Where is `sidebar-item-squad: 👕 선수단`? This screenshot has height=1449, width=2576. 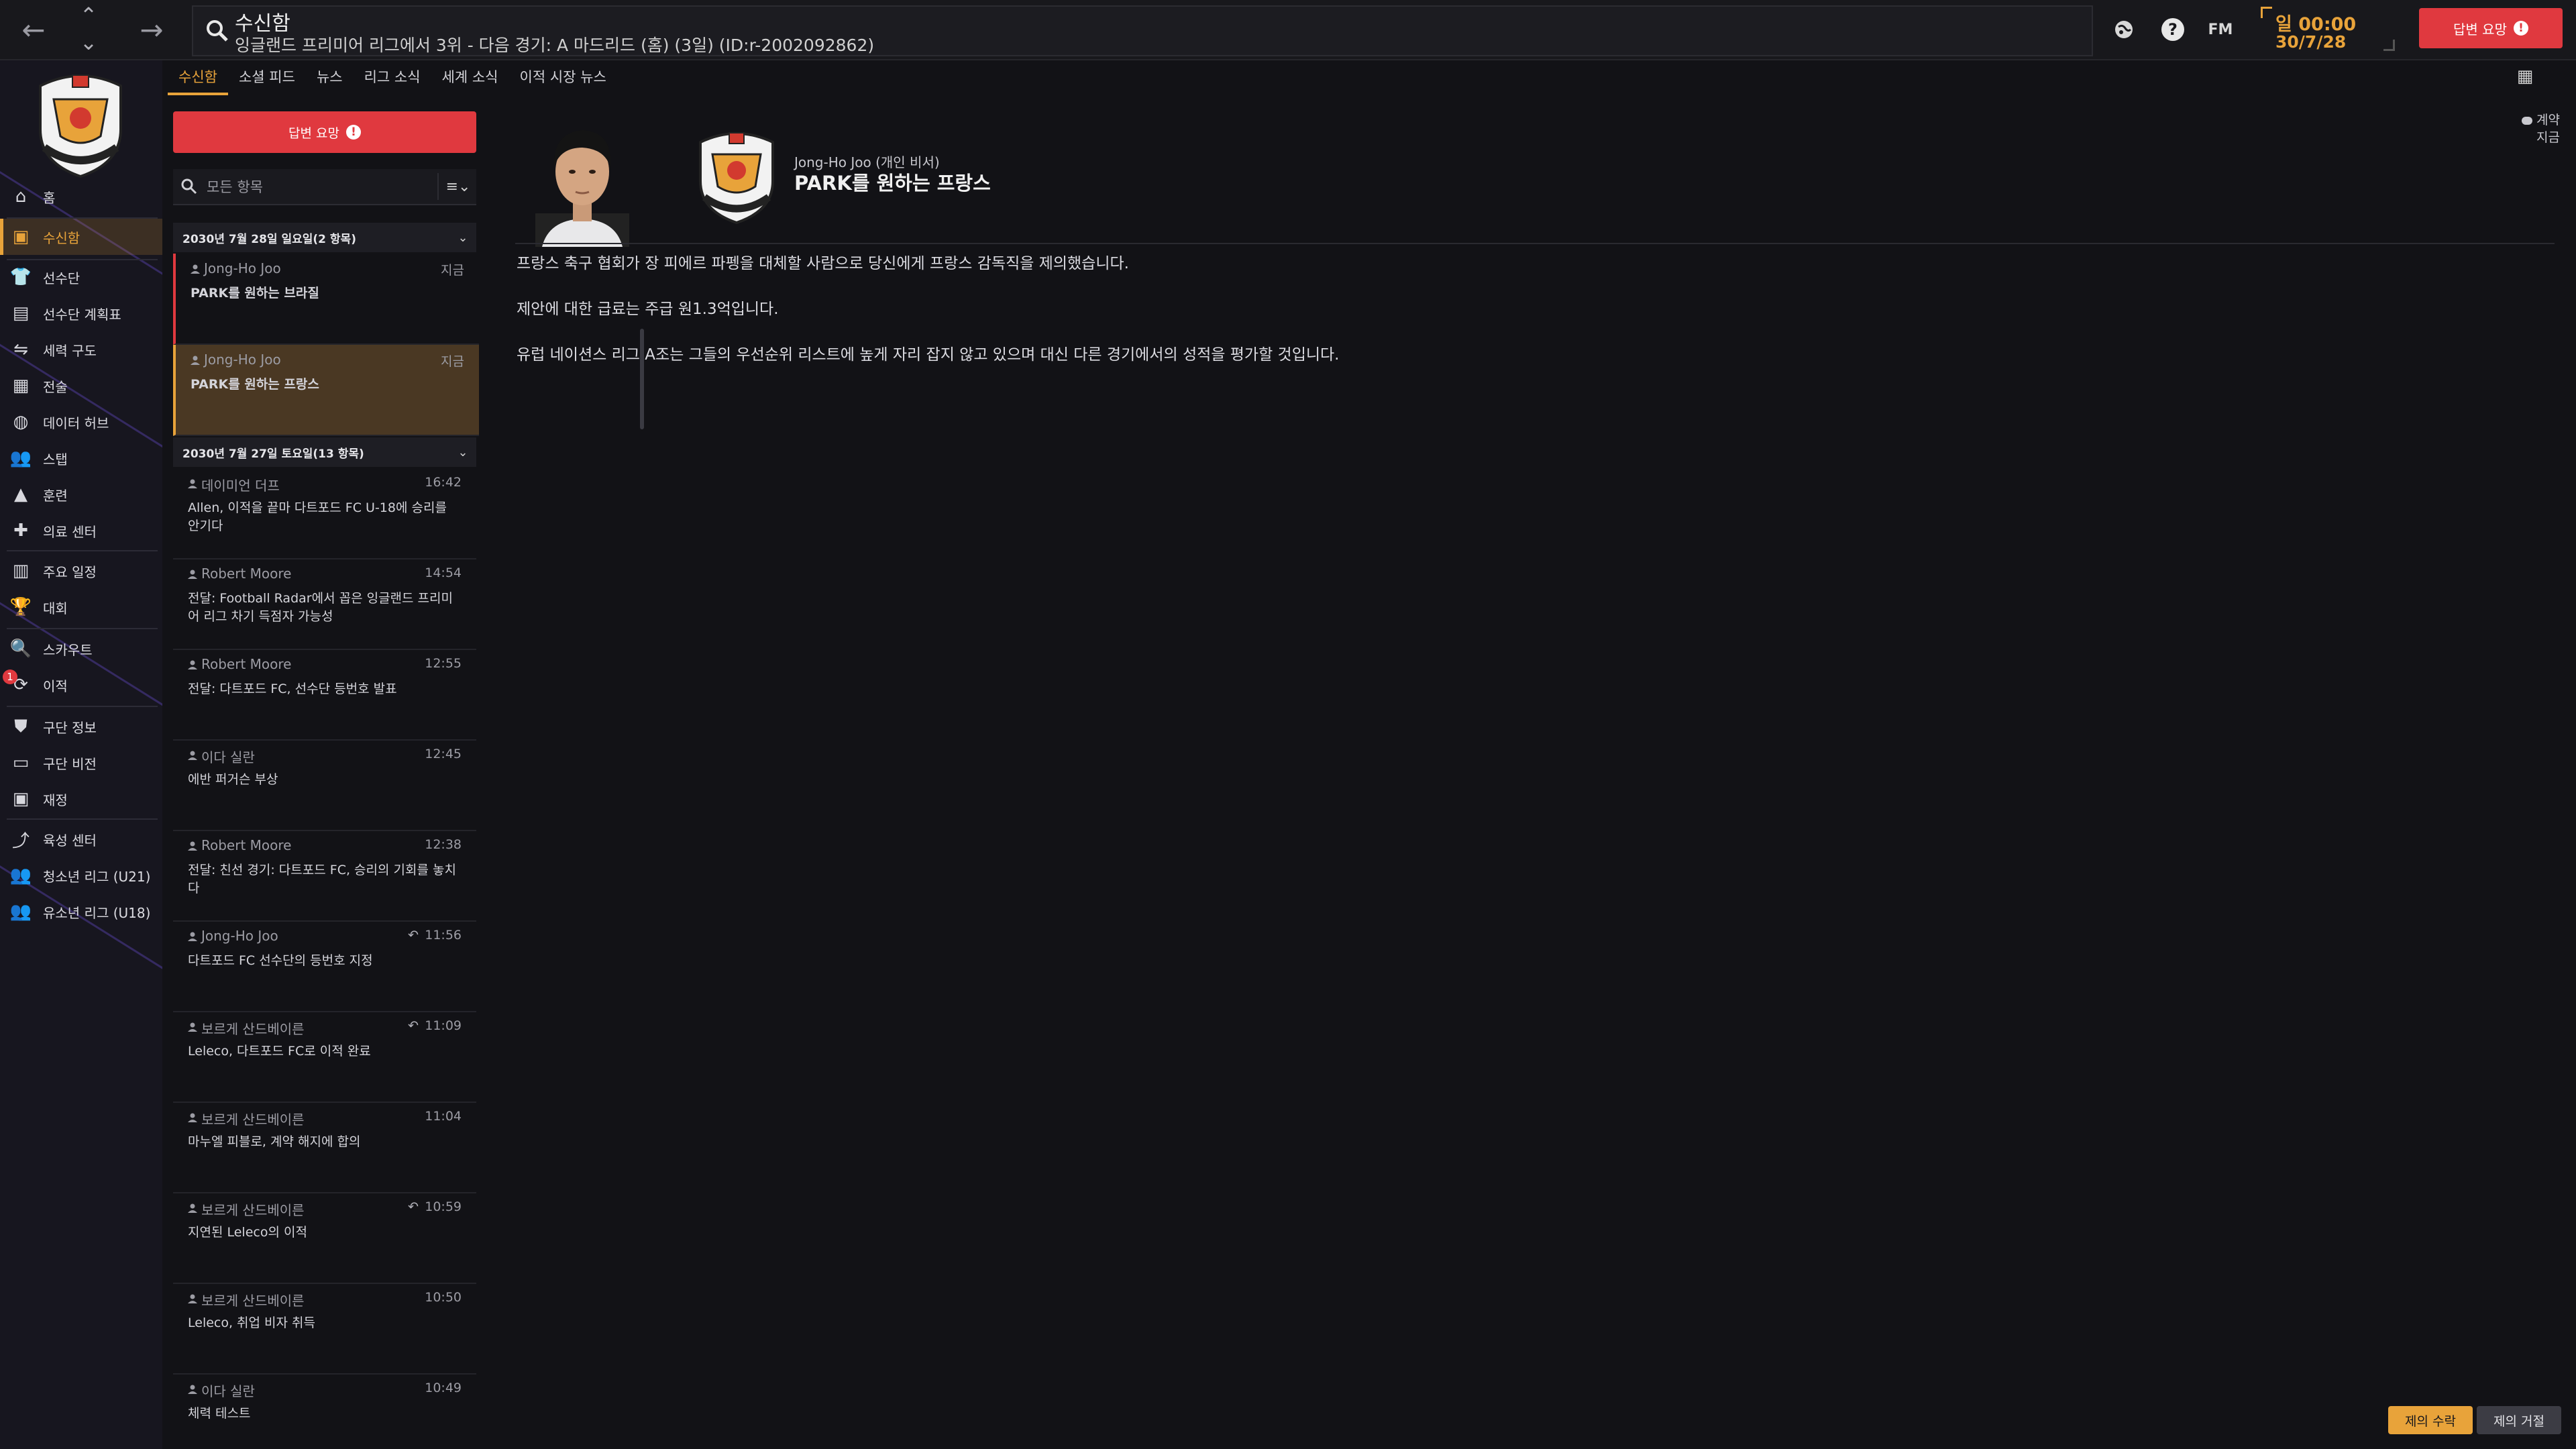 sidebar-item-squad: 👕 선수단 is located at coordinates (81, 277).